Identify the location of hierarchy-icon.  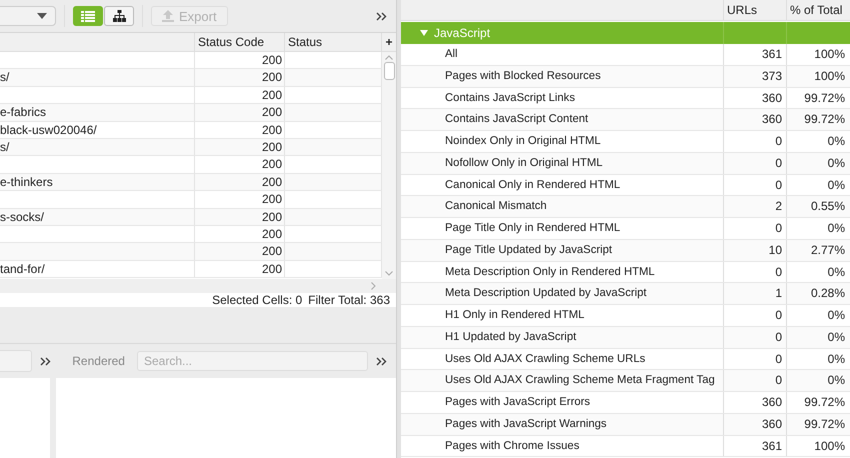
(119, 16).